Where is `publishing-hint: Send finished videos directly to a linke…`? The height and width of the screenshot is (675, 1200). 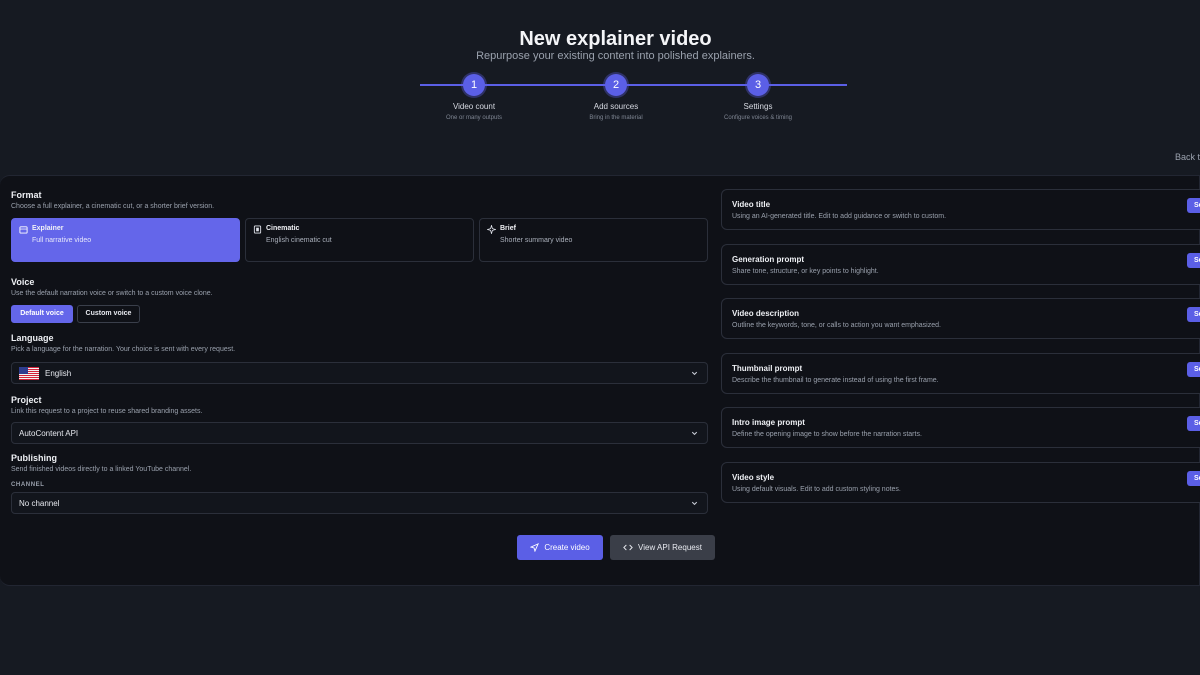 publishing-hint: Send finished videos directly to a linke… is located at coordinates (101, 469).